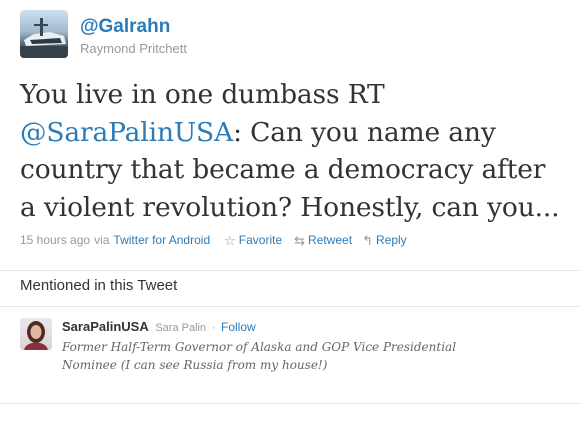  What do you see at coordinates (367, 240) in the screenshot?
I see `reply-icon: ↰` at bounding box center [367, 240].